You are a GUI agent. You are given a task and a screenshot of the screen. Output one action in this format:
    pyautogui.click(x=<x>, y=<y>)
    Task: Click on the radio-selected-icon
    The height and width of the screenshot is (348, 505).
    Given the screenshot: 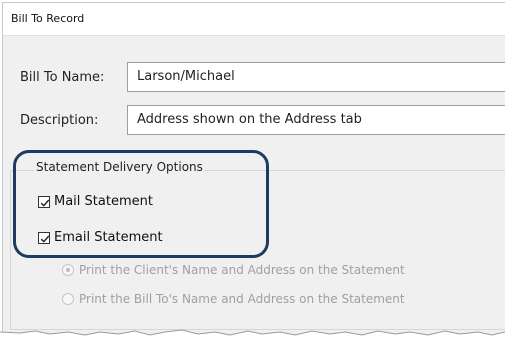 What is the action you would take?
    pyautogui.click(x=68, y=270)
    